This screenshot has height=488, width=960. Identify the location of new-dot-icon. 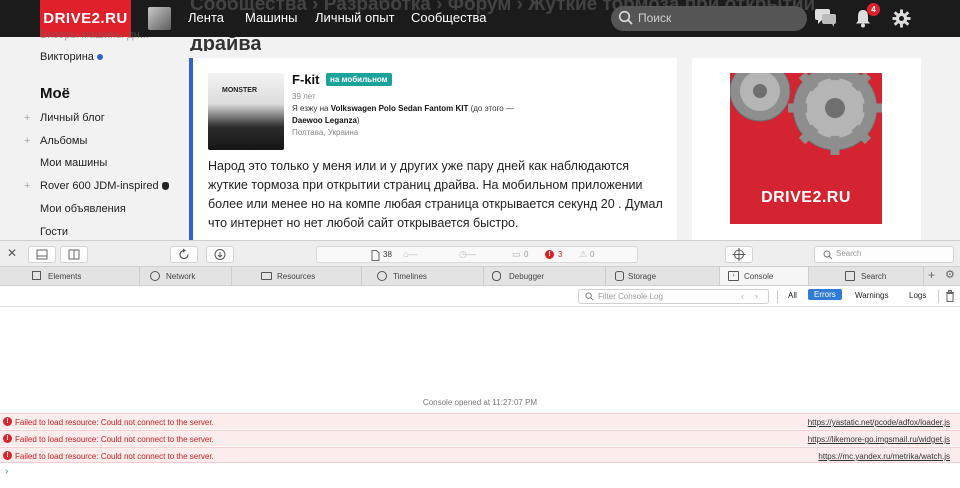
(99, 57).